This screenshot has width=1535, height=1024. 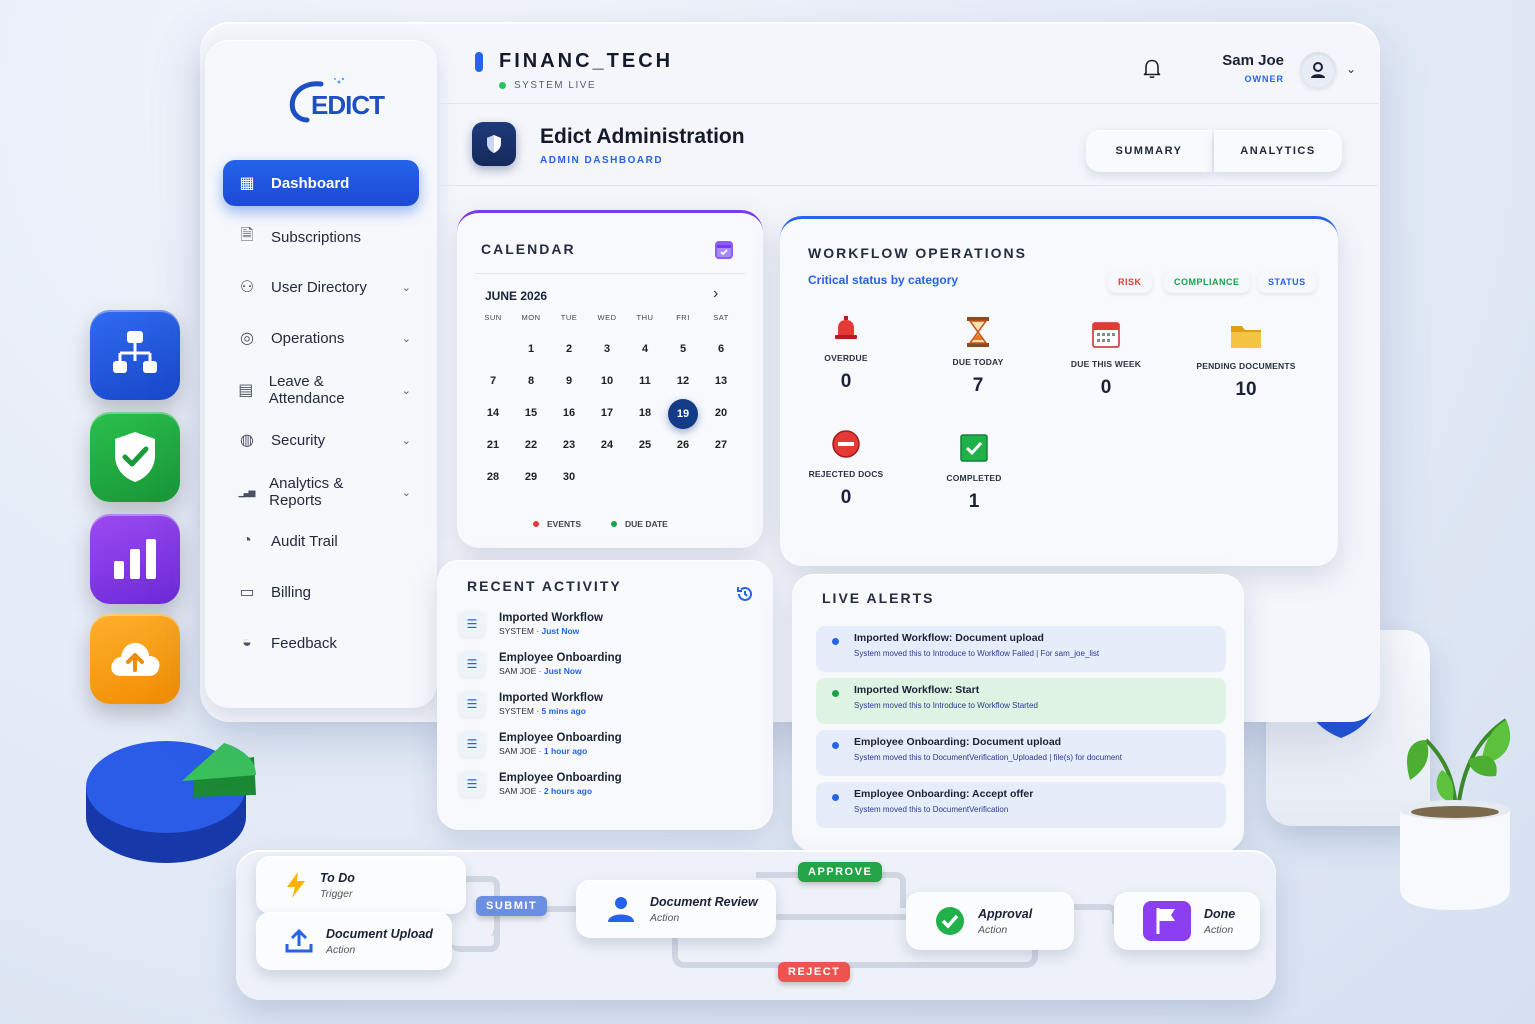 I want to click on calendar-day: 8, so click(x=531, y=381).